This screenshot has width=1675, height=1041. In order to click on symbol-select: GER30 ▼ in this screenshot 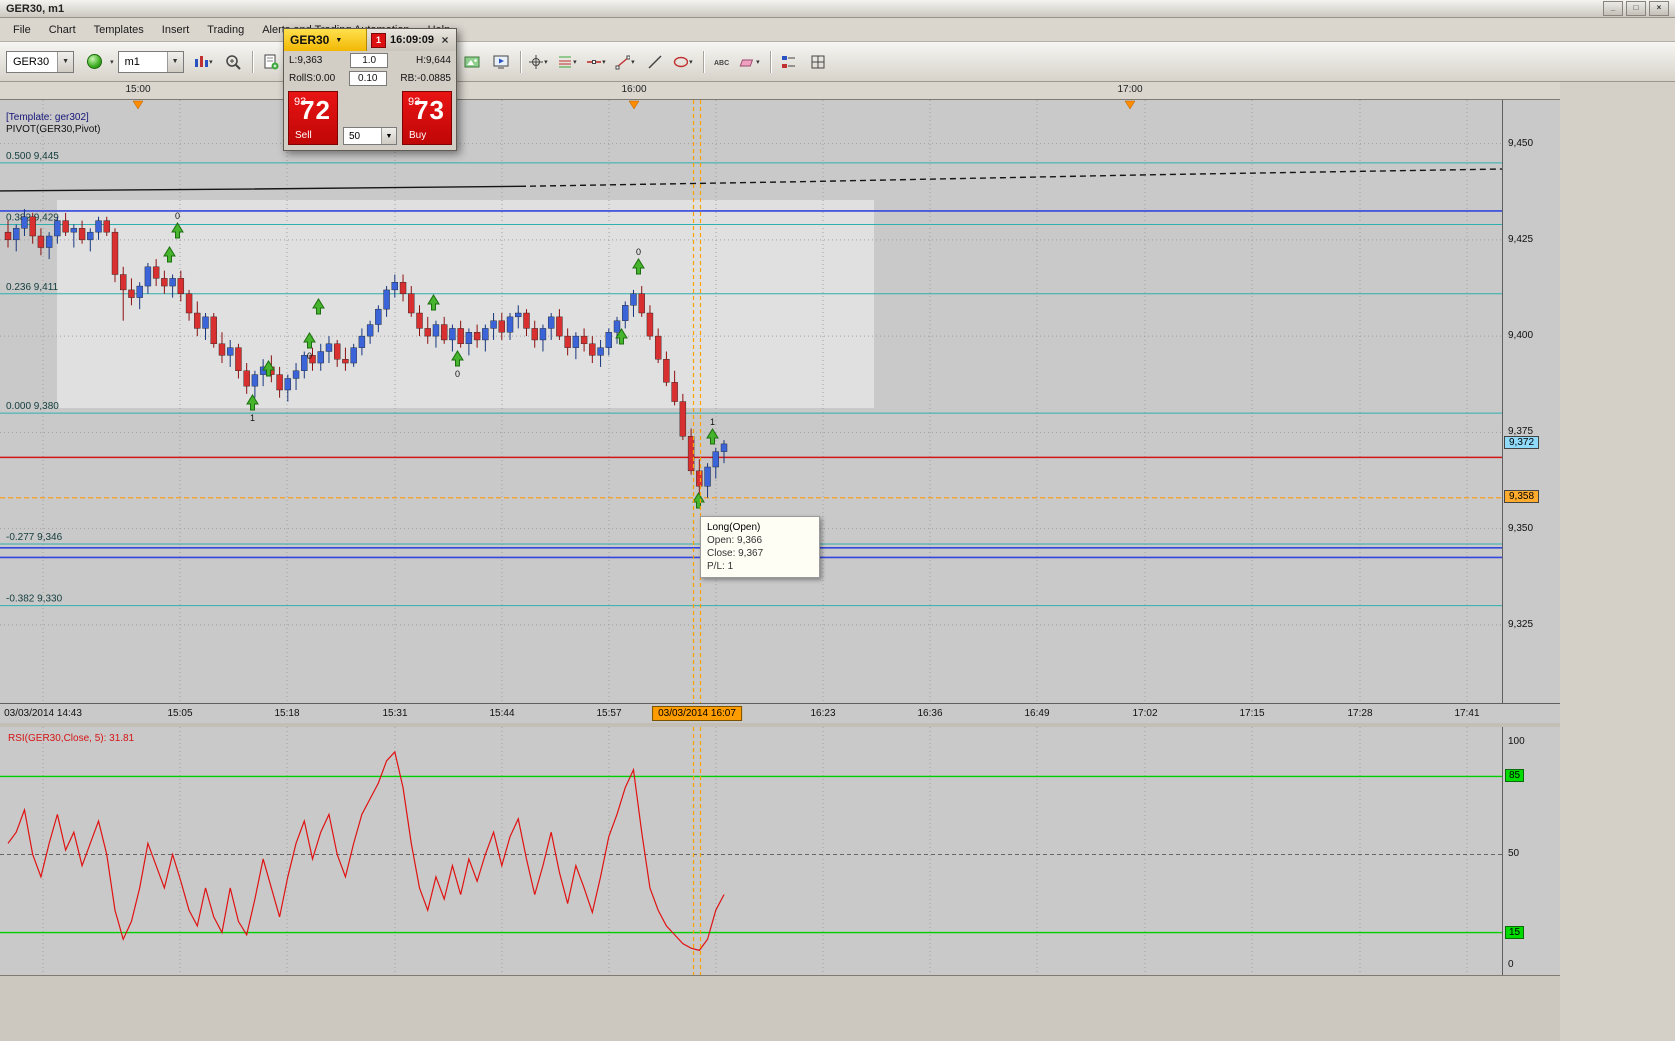, I will do `click(40, 61)`.